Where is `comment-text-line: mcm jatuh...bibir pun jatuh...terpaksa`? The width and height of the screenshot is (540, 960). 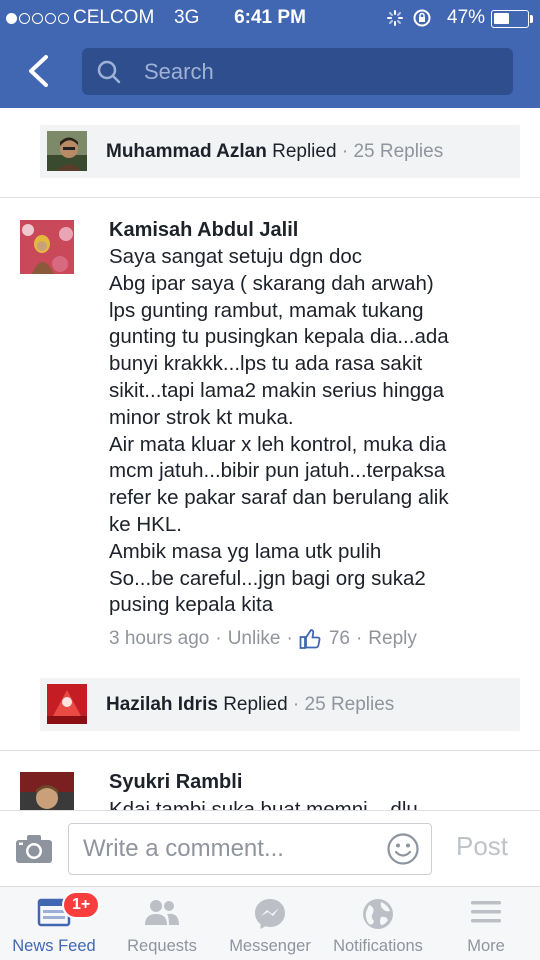 comment-text-line: mcm jatuh...bibir pun jatuh...terpaksa is located at coordinates (277, 471).